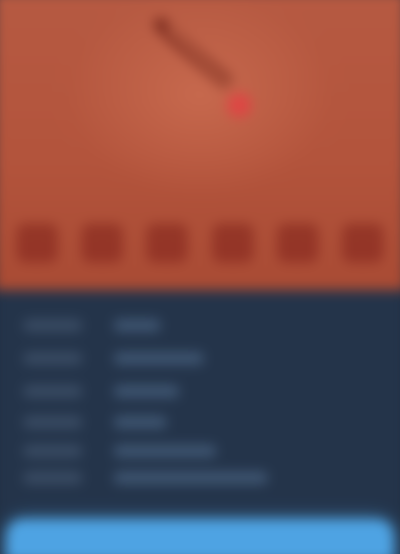 The height and width of the screenshot is (554, 400). I want to click on drumstick-icon, so click(202, 67).